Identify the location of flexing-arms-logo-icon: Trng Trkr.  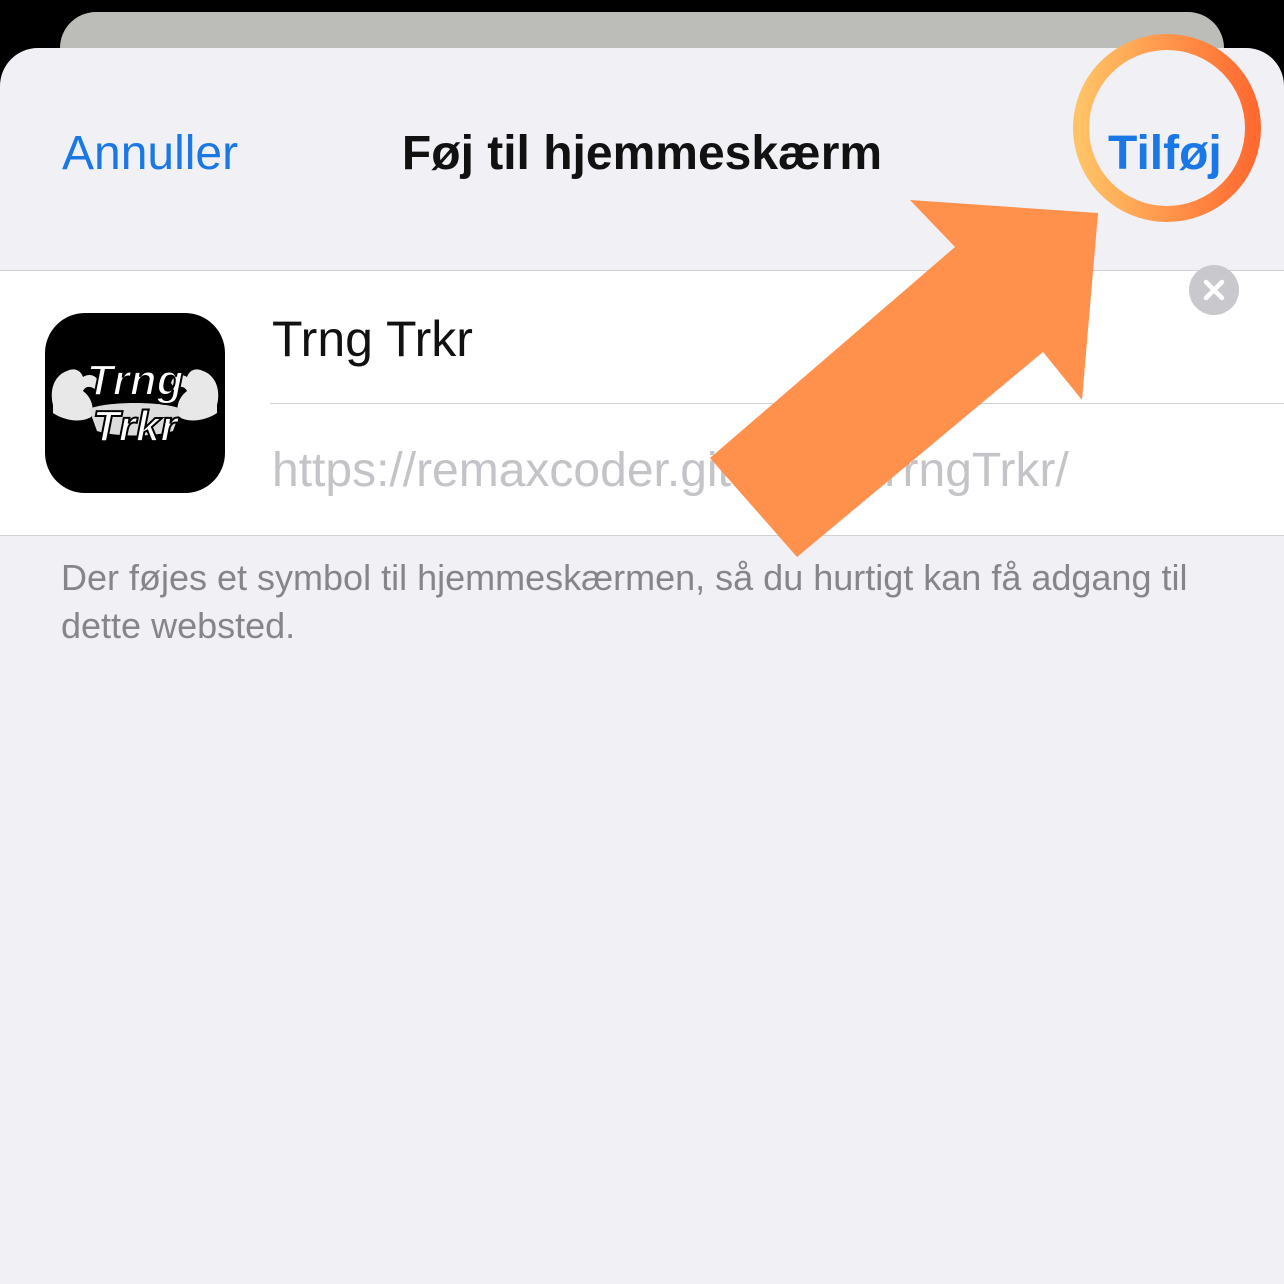
(135, 403).